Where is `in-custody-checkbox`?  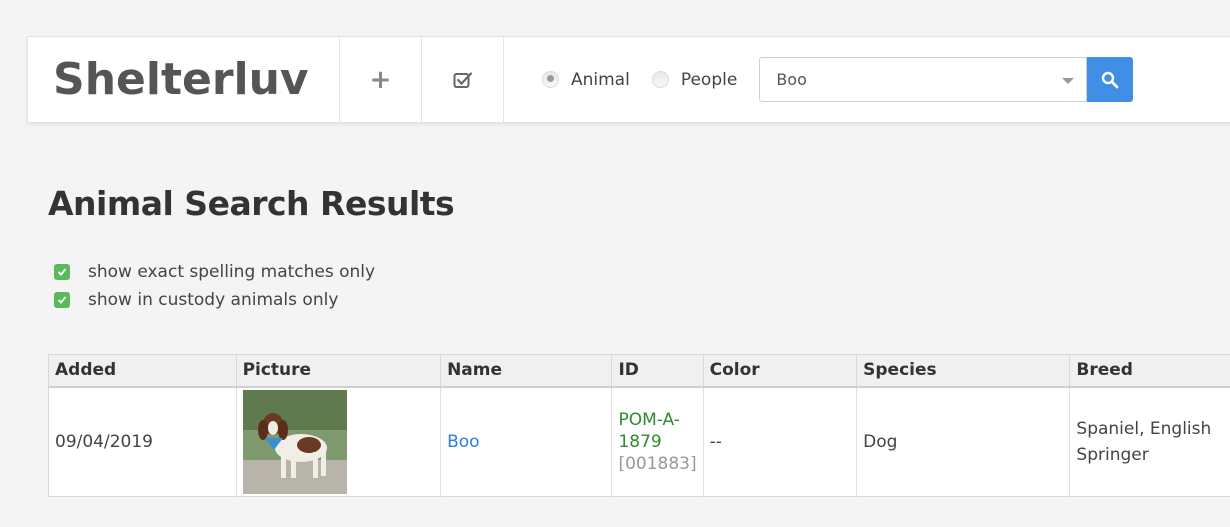 in-custody-checkbox is located at coordinates (62, 300).